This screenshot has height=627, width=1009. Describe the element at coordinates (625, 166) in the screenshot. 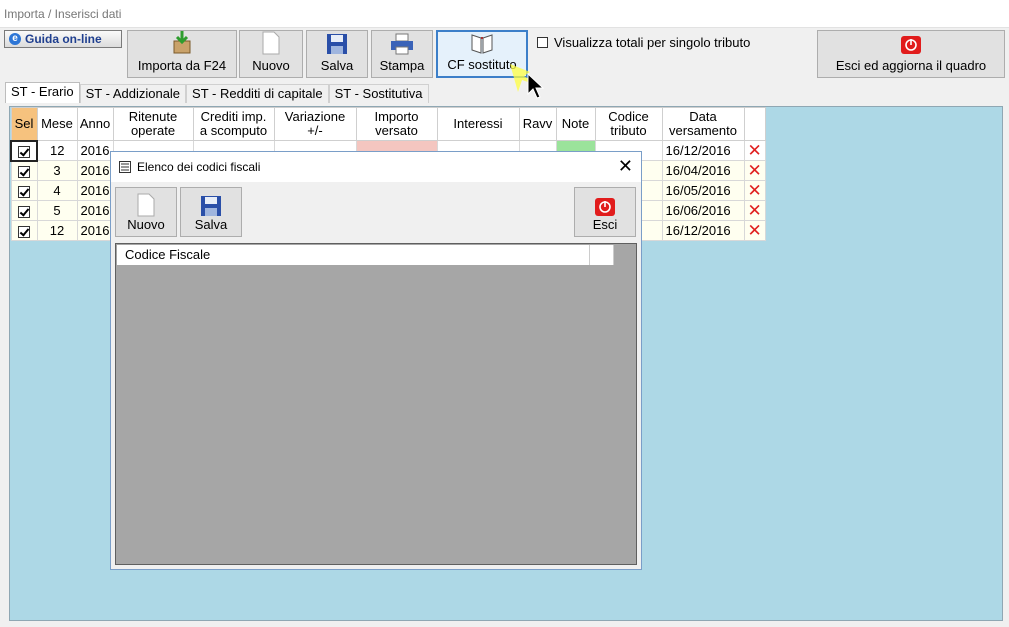

I see `close-icon: ✕` at that location.